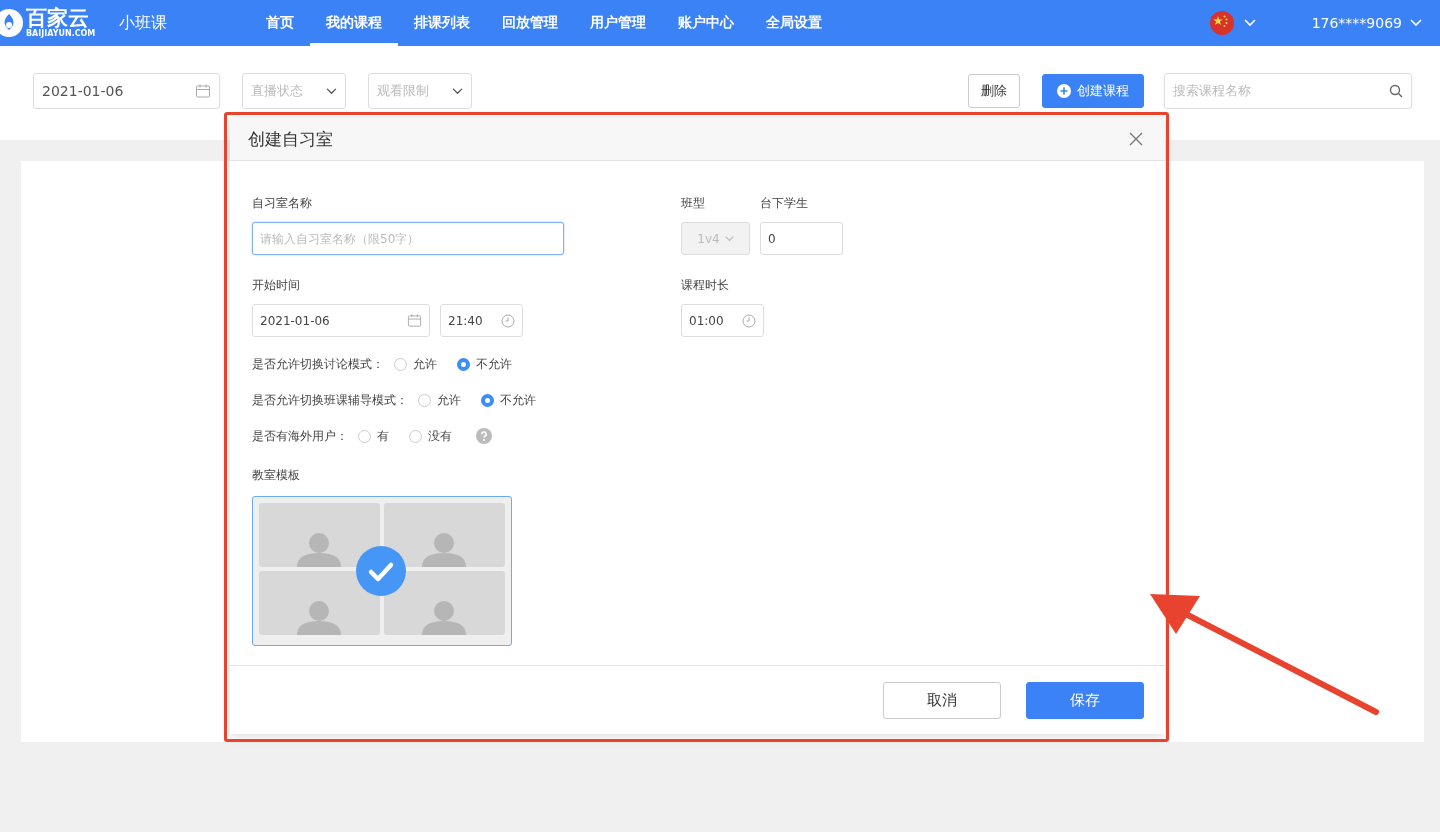 The height and width of the screenshot is (832, 1440). Describe the element at coordinates (706, 23) in the screenshot. I see `nav-tab: 账户中心` at that location.